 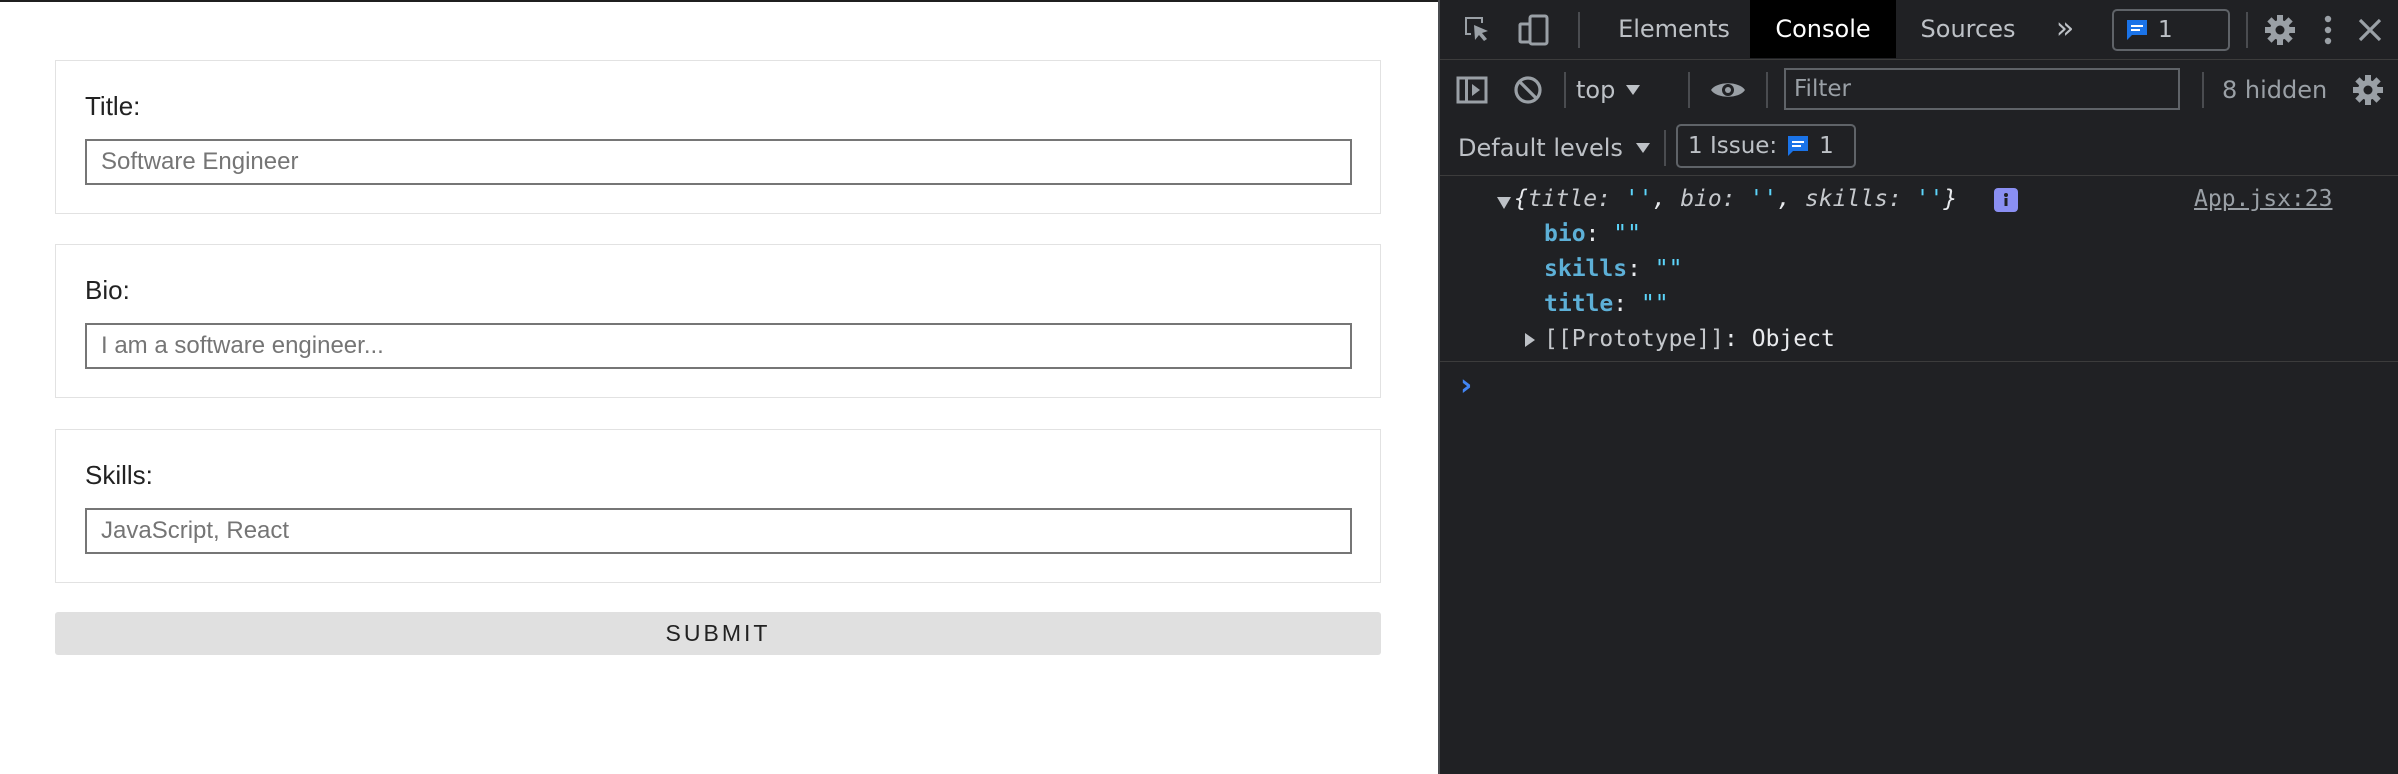 What do you see at coordinates (1540, 148) in the screenshot?
I see `log-levels-label: Default levels` at bounding box center [1540, 148].